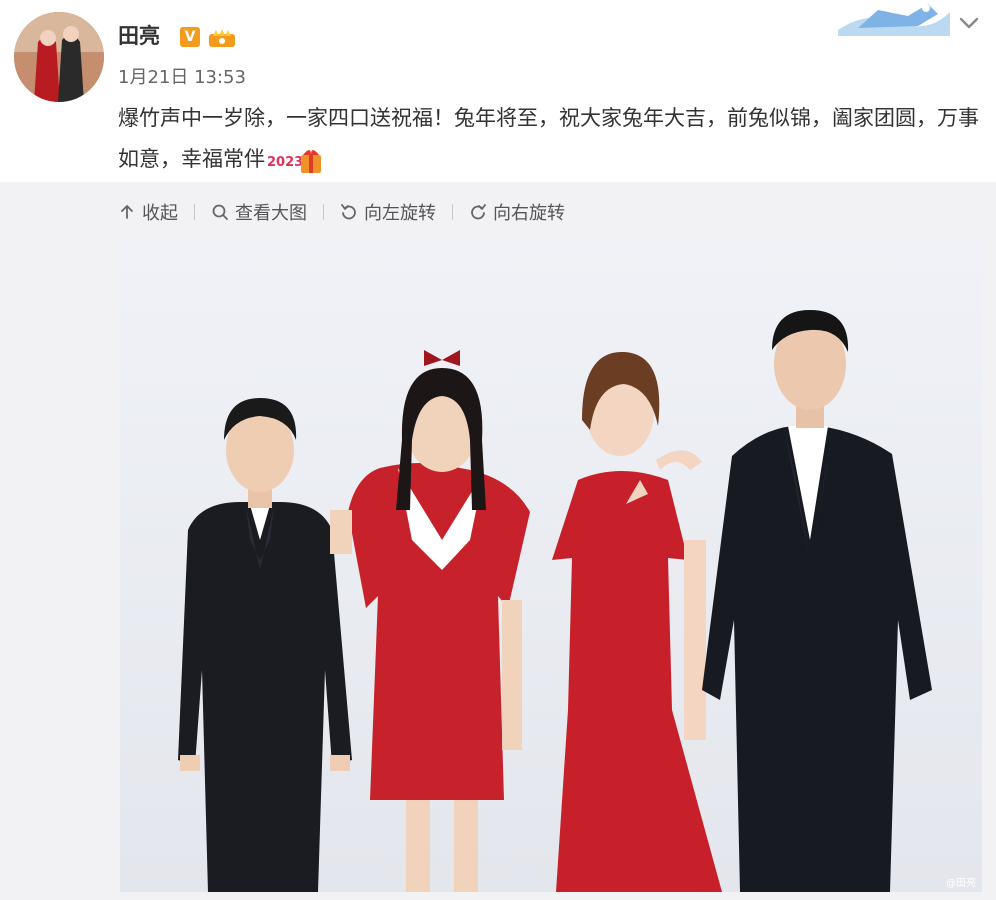 The width and height of the screenshot is (996, 900). Describe the element at coordinates (190, 37) in the screenshot. I see `verified-badge: V` at that location.